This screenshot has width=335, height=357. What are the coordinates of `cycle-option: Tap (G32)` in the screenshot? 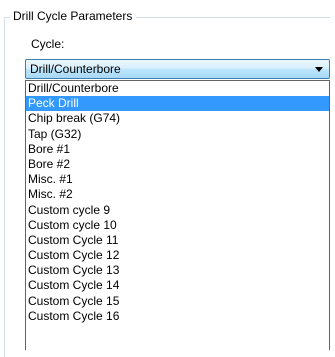 It's located at (177, 134).